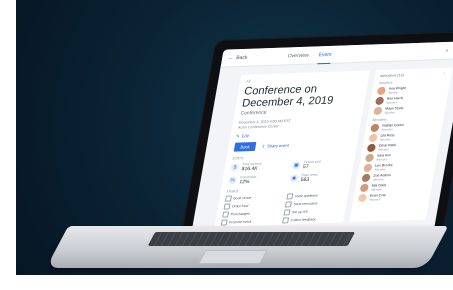 The width and height of the screenshot is (453, 290). Describe the element at coordinates (240, 206) in the screenshot. I see `task-label: Order food` at that location.